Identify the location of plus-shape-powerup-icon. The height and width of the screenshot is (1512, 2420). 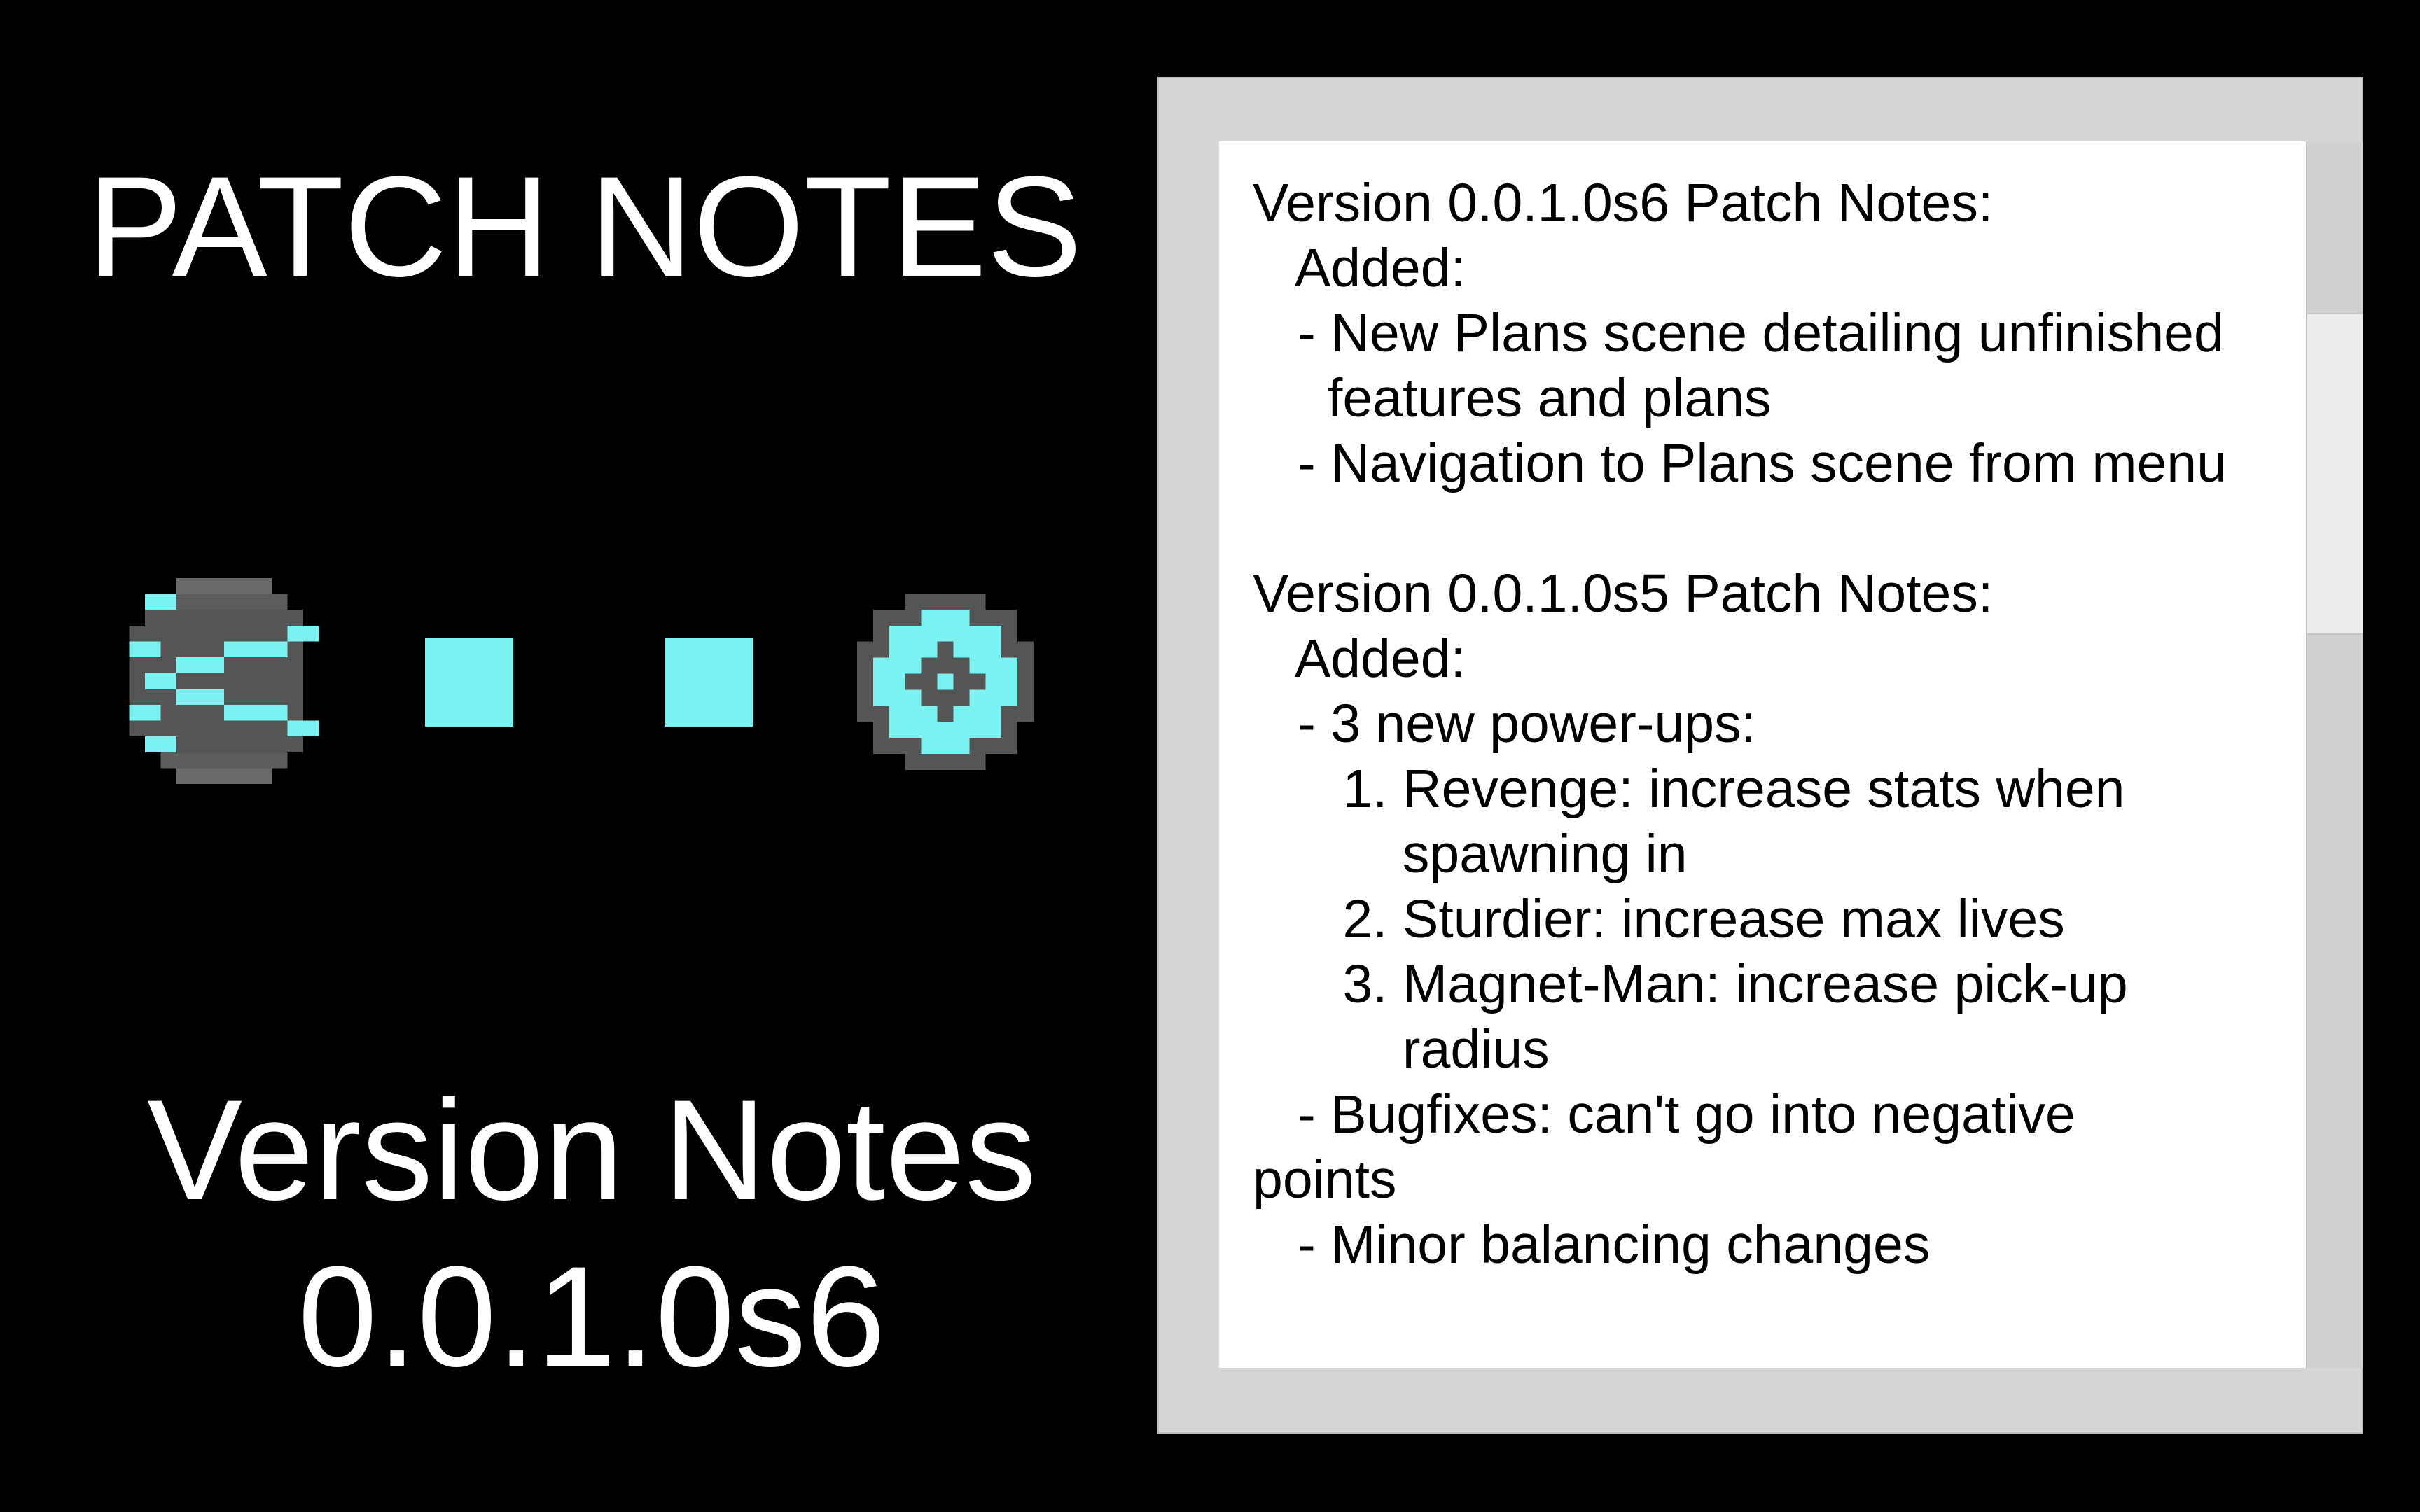
(946, 682).